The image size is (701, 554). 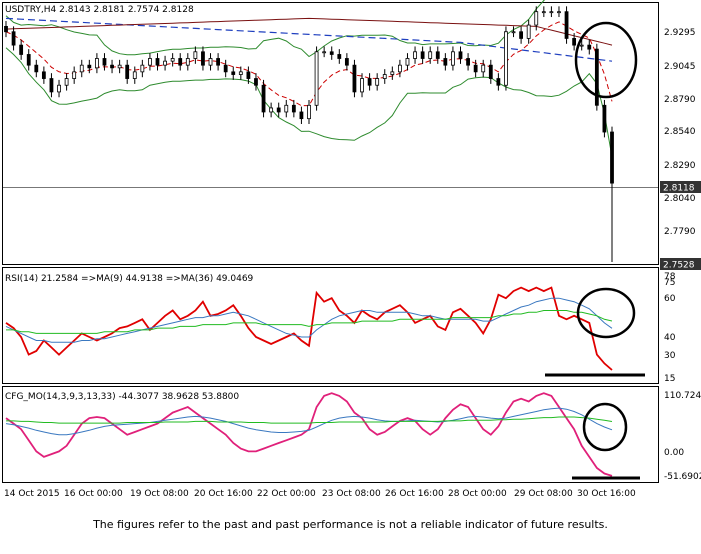 I want to click on x-label: 14 Oct 2015, so click(x=32, y=494).